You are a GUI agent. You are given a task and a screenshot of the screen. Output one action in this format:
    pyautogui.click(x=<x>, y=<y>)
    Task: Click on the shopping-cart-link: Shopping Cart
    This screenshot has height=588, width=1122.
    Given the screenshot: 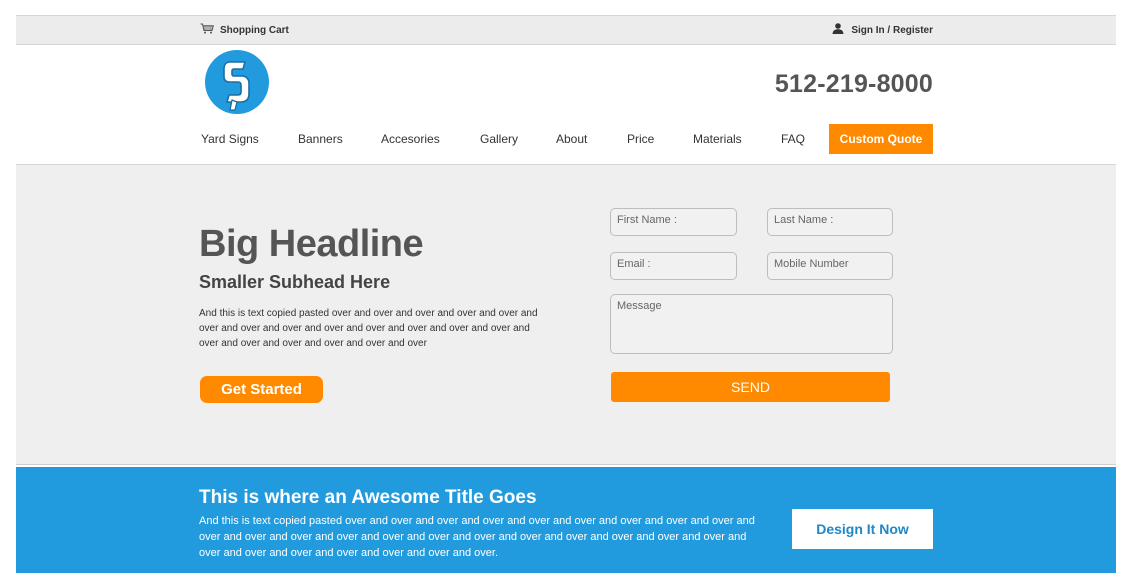 What is the action you would take?
    pyautogui.click(x=244, y=30)
    